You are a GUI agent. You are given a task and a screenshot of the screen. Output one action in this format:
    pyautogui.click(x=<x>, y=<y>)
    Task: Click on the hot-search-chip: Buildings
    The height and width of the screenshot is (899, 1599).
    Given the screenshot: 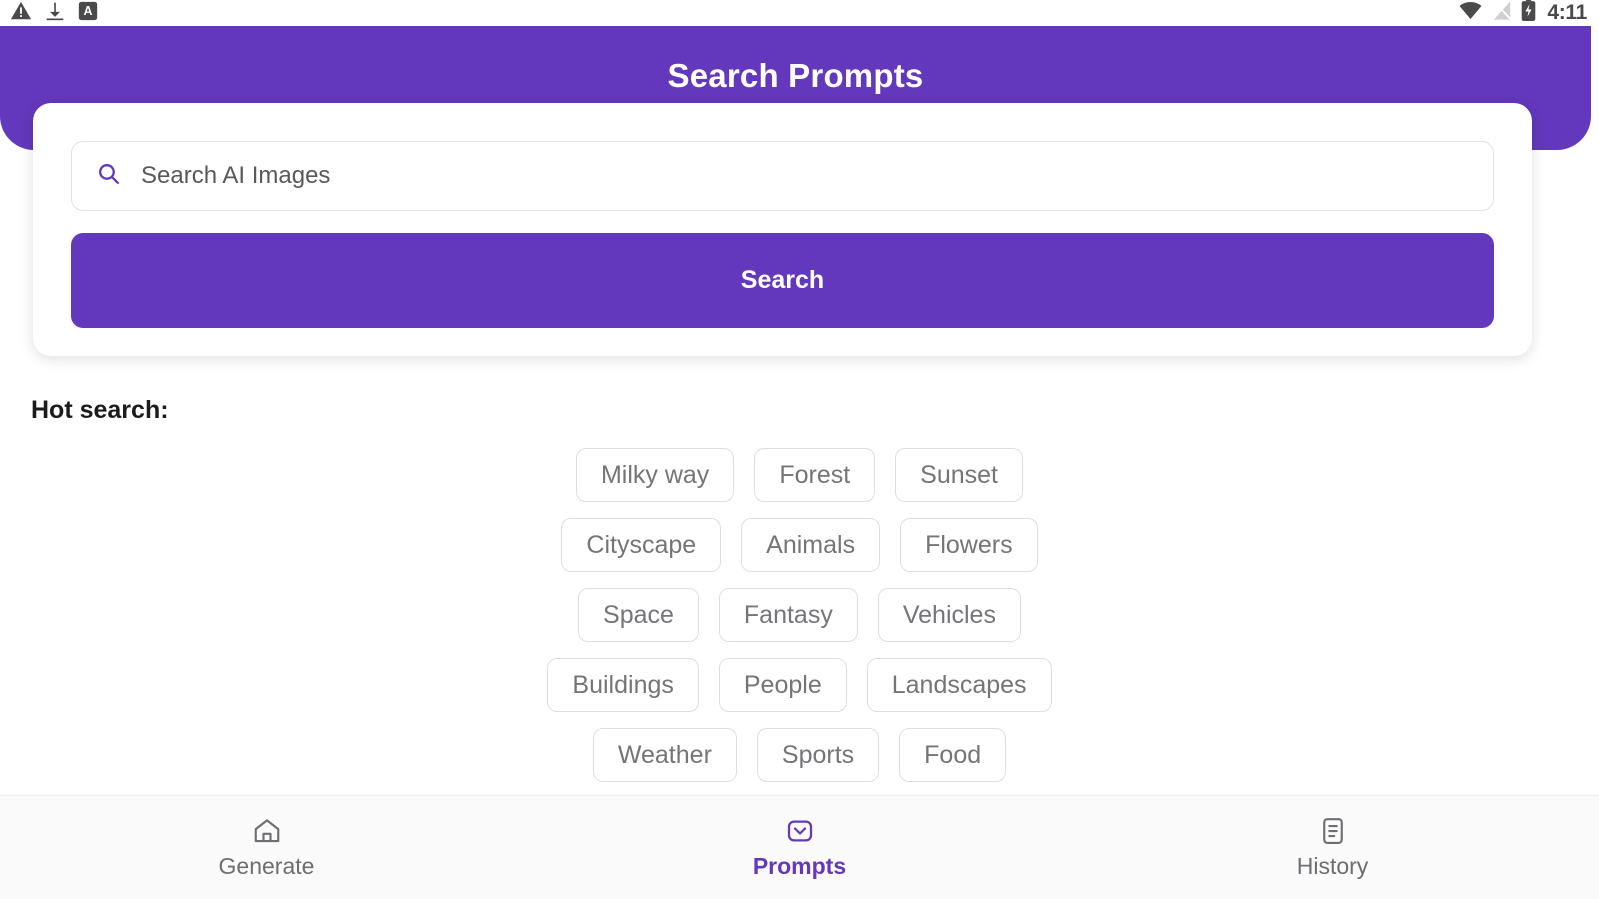 What is the action you would take?
    pyautogui.click(x=623, y=685)
    